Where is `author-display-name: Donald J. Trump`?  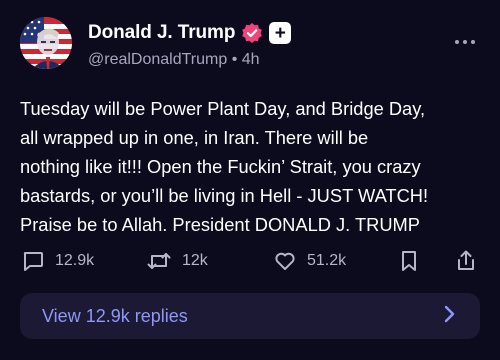 author-display-name: Donald J. Trump is located at coordinates (161, 33).